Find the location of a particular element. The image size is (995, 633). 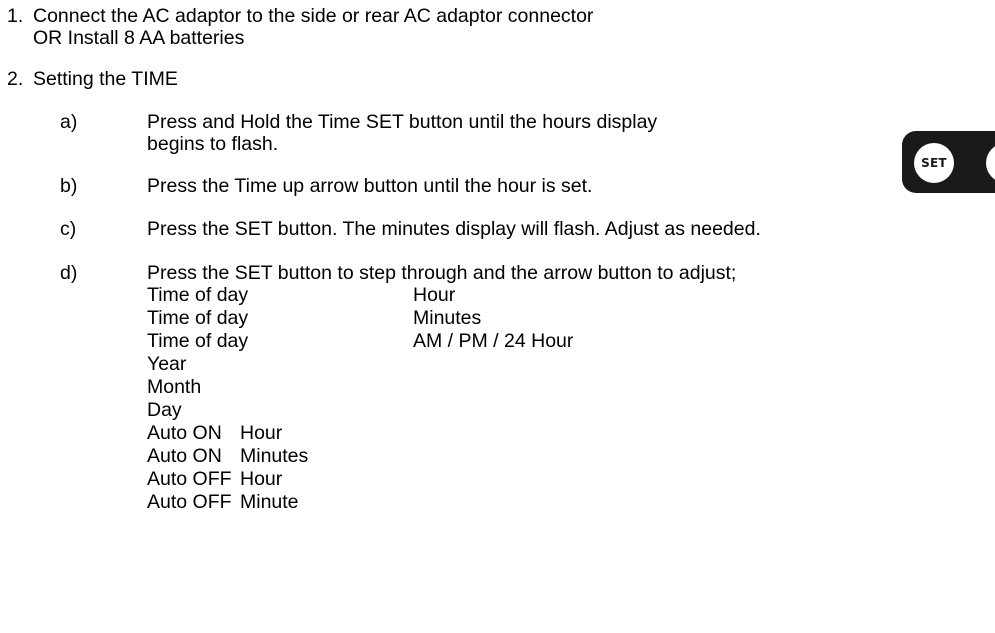

setting-row-value: Minute is located at coordinates (269, 502).